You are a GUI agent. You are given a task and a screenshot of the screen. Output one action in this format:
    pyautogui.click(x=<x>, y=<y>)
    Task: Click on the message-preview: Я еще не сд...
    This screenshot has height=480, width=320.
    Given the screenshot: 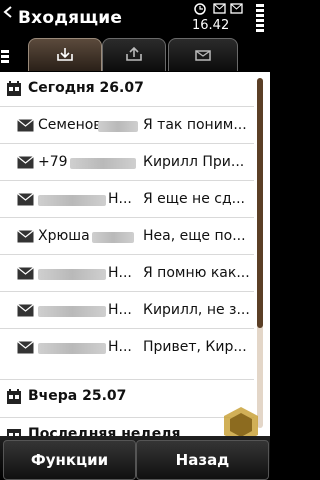 What is the action you would take?
    pyautogui.click(x=194, y=199)
    